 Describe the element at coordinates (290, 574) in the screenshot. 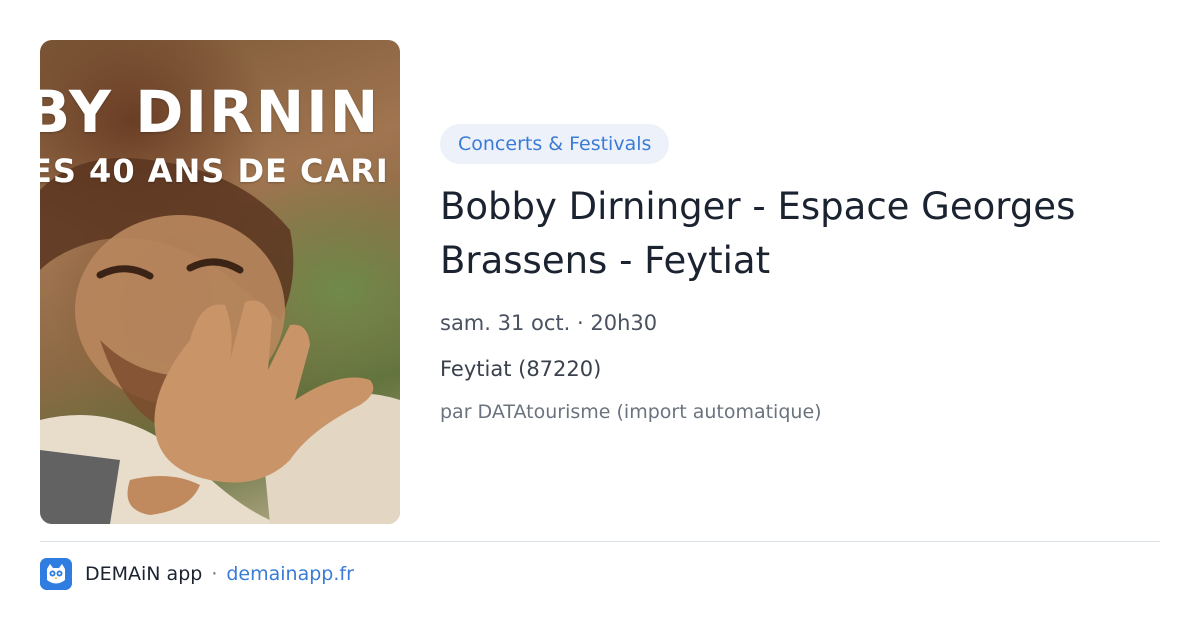

I see `site-link: demainapp.fr` at that location.